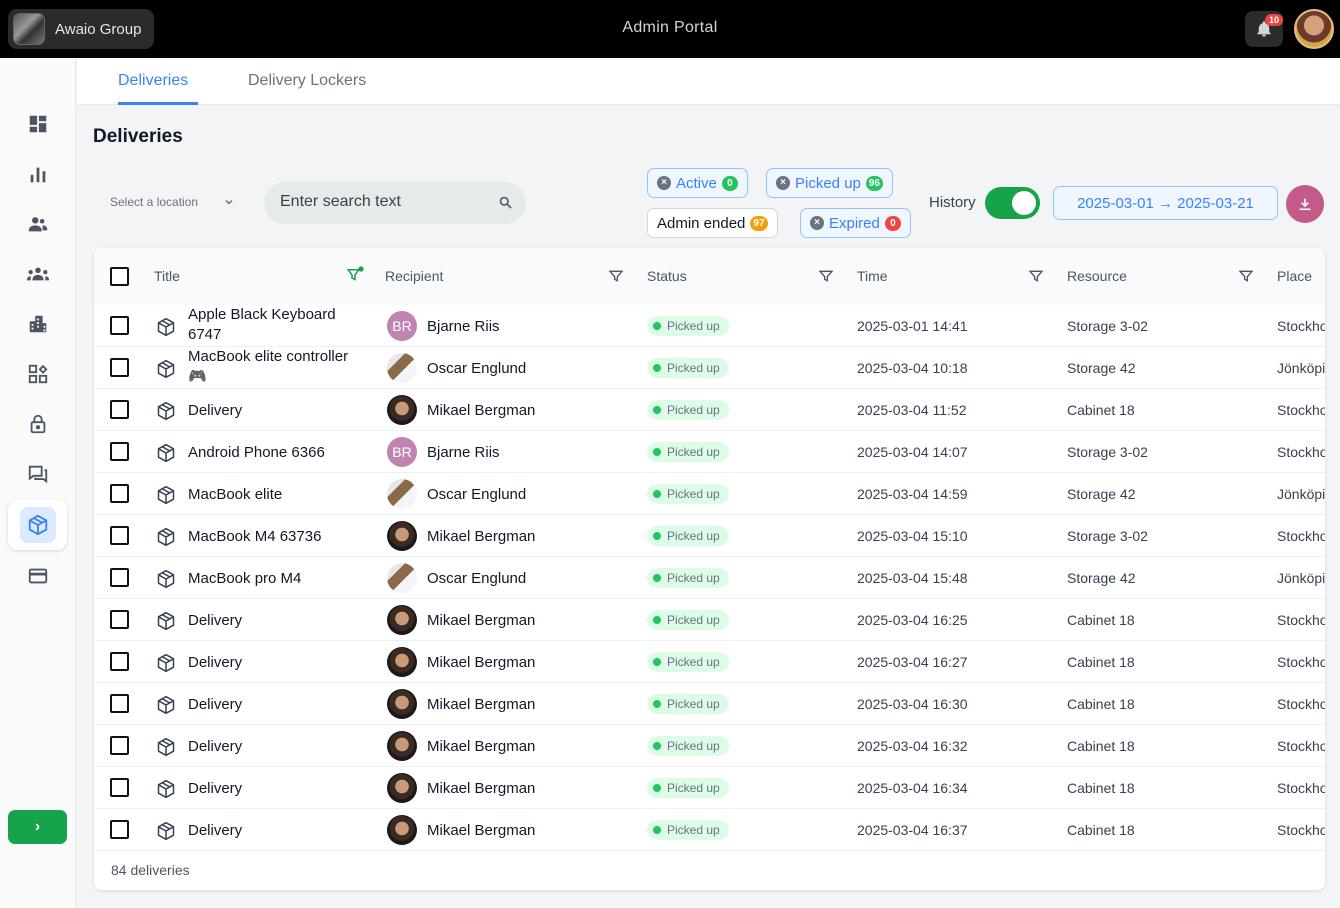 The height and width of the screenshot is (908, 1340). Describe the element at coordinates (38, 424) in the screenshot. I see `sidebar-item-lockers` at that location.